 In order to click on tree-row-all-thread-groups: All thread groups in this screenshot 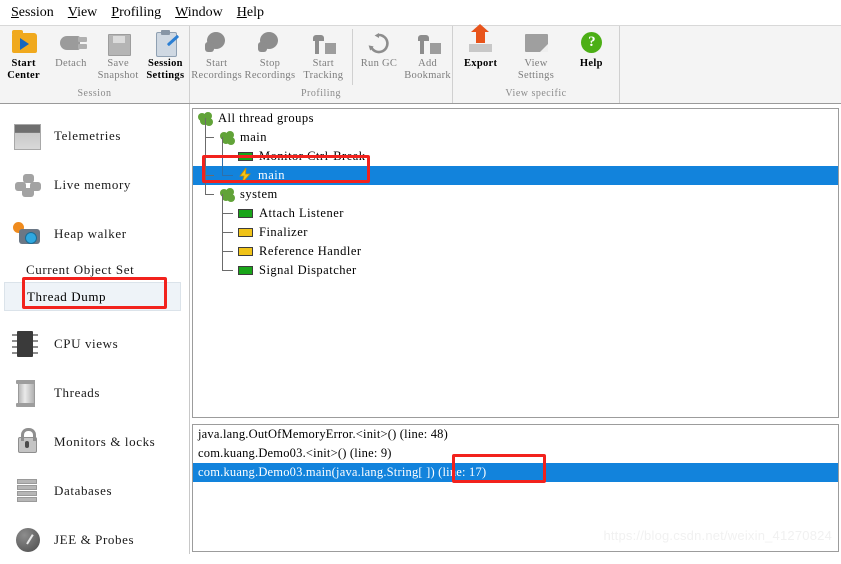, I will do `click(515, 118)`.